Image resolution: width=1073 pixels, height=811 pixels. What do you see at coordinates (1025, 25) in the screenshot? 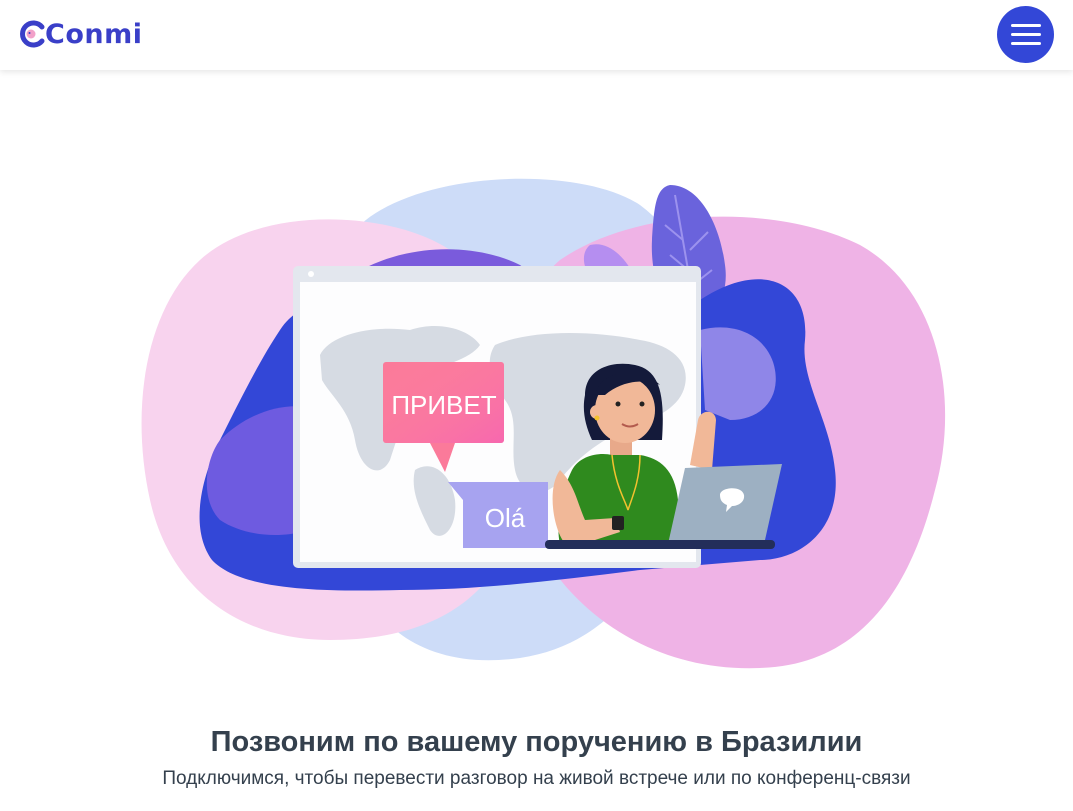
I see `hamburger-menu-icon` at bounding box center [1025, 25].